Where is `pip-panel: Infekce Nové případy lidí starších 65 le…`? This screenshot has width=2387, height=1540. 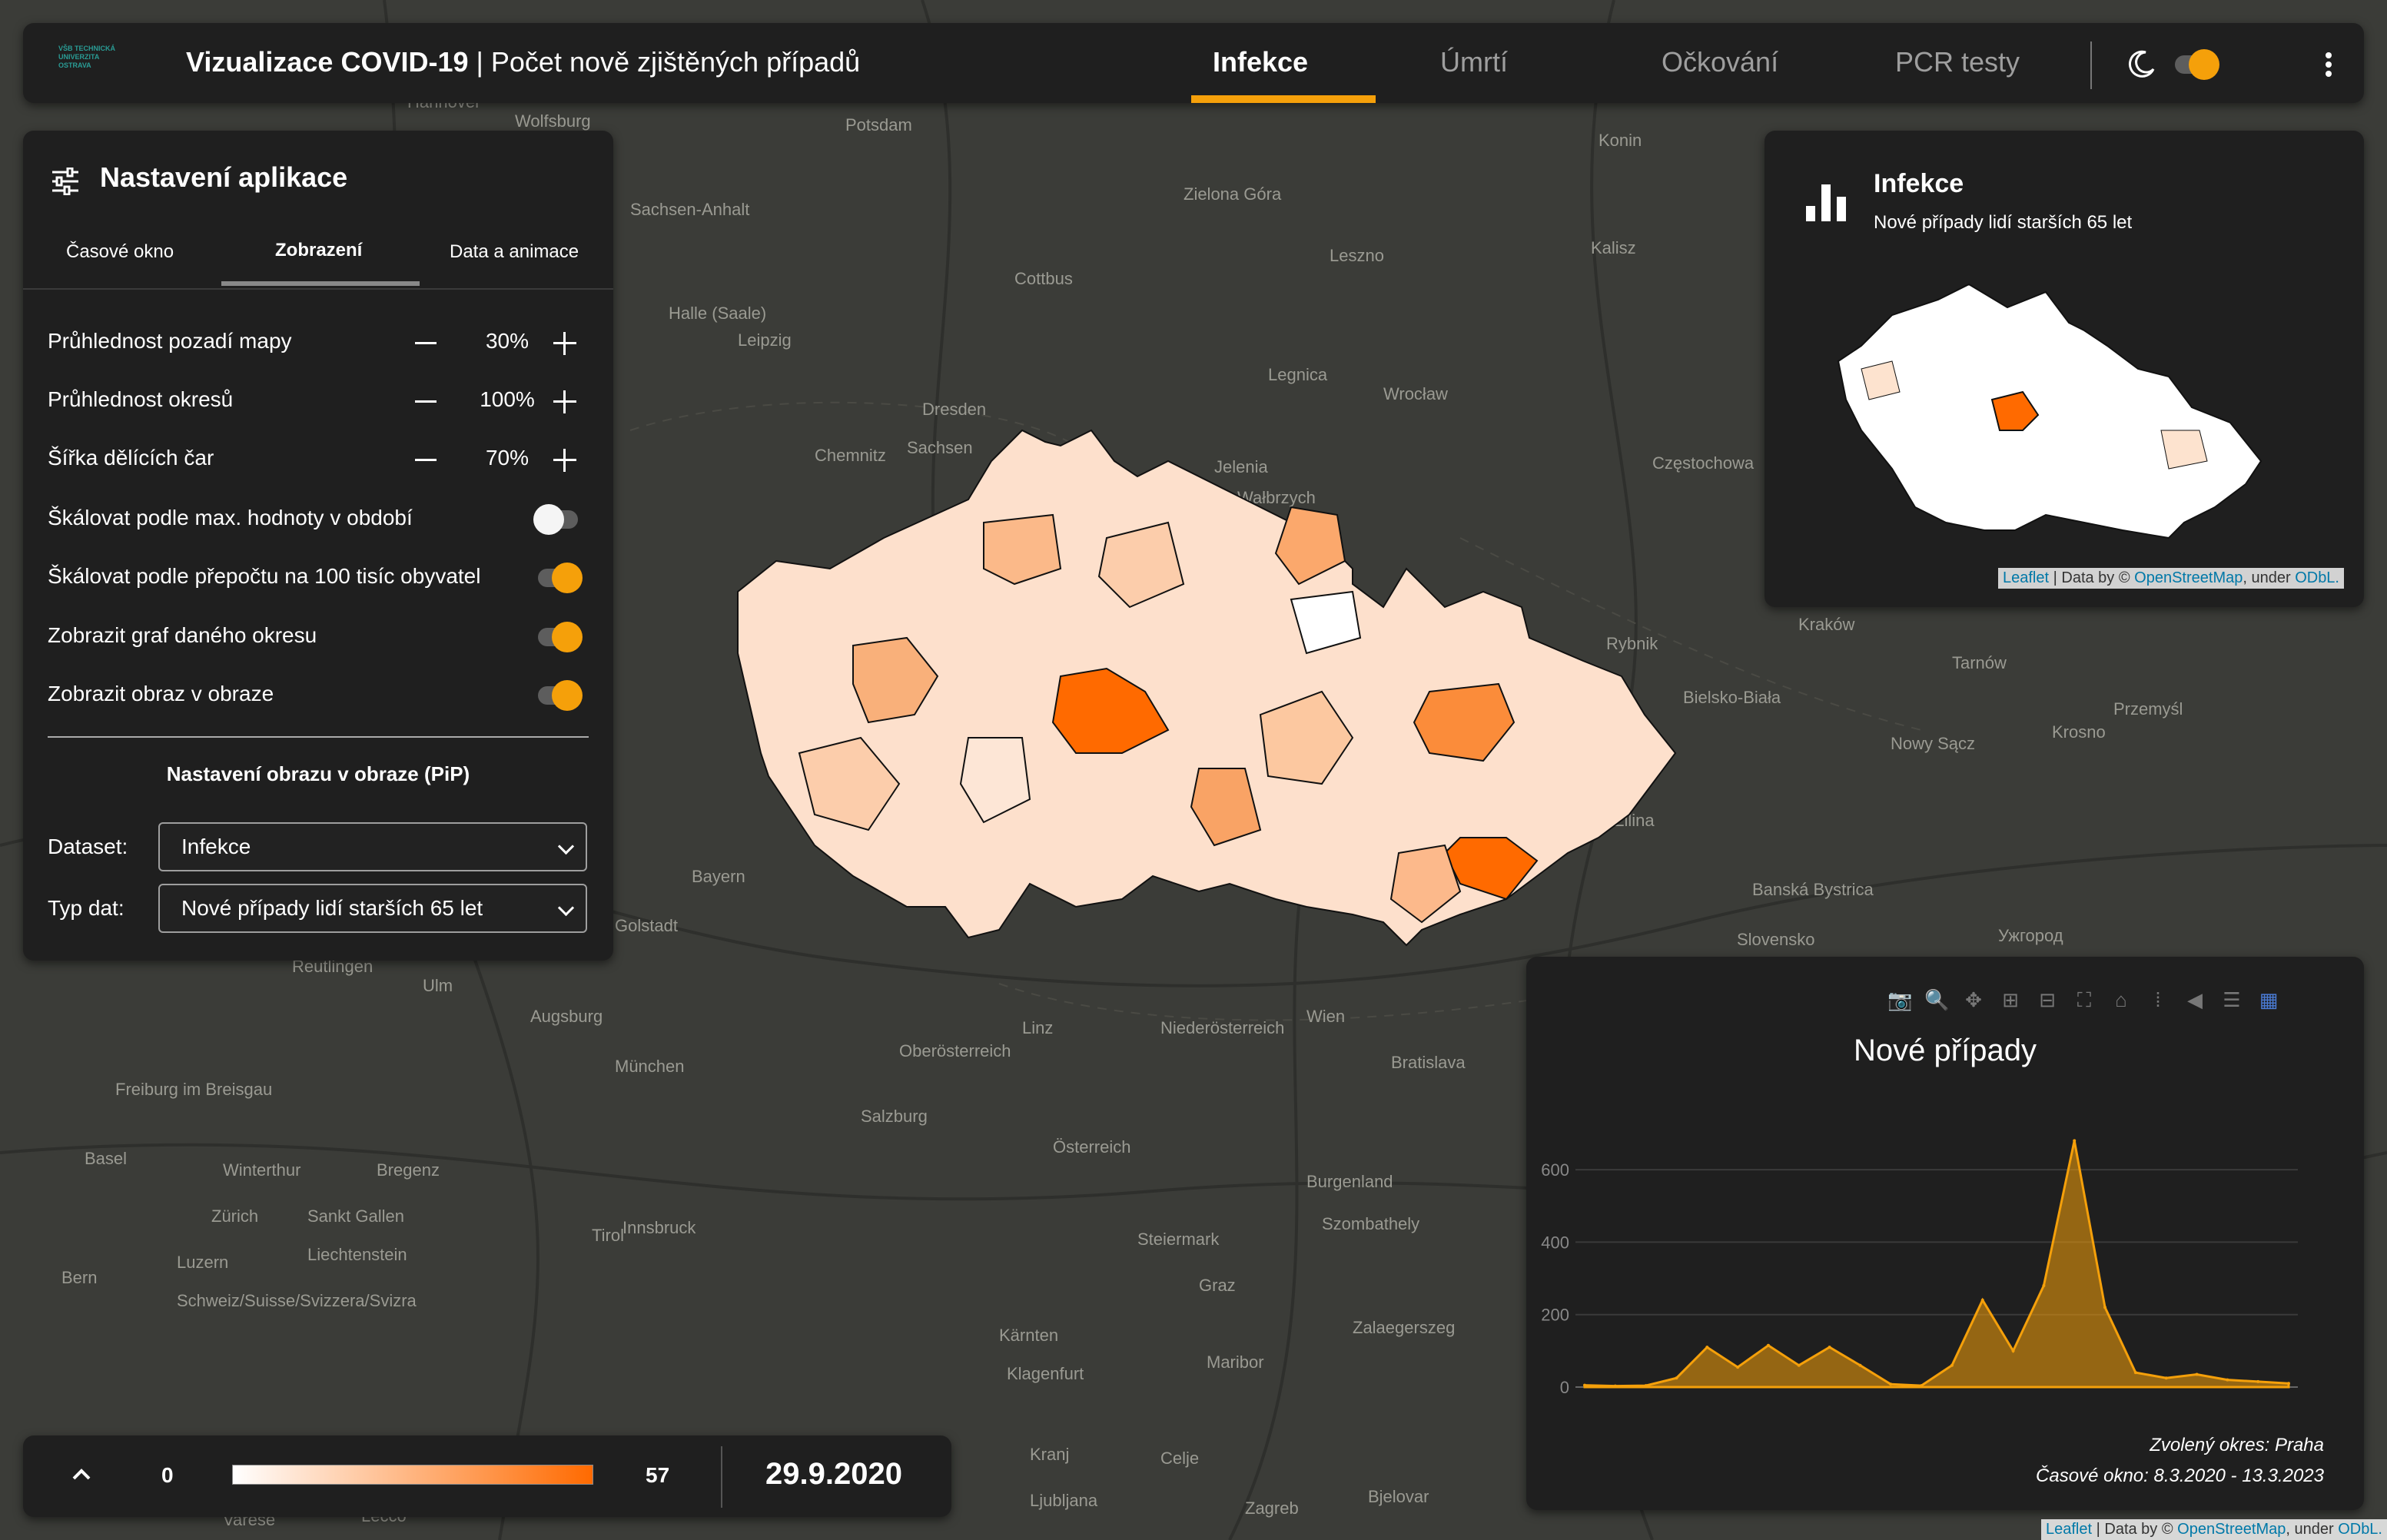
pip-panel: Infekce Nové případy lidí starších 65 le… is located at coordinates (2064, 369).